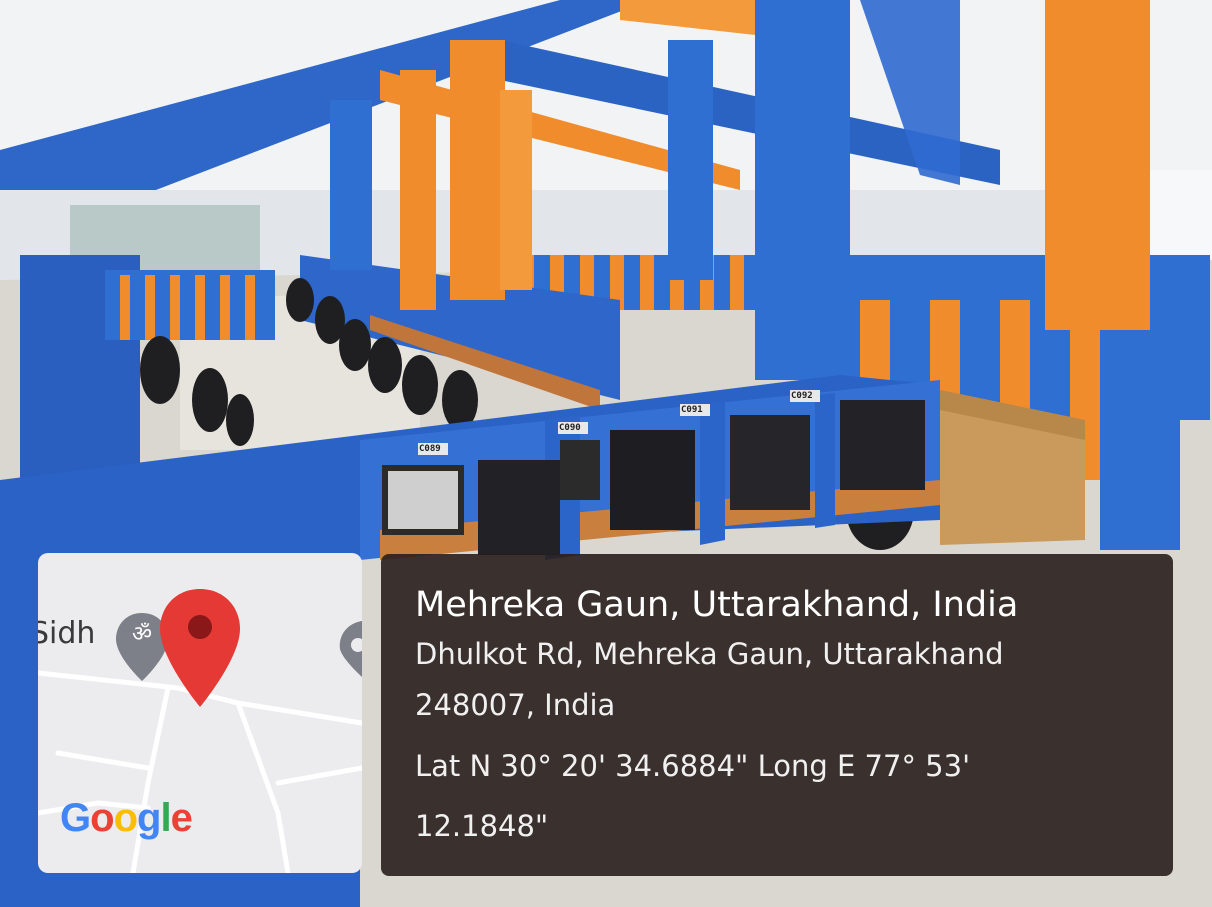 This screenshot has height=907, width=1212. What do you see at coordinates (570, 428) in the screenshot?
I see `station-label-c090: C090` at bounding box center [570, 428].